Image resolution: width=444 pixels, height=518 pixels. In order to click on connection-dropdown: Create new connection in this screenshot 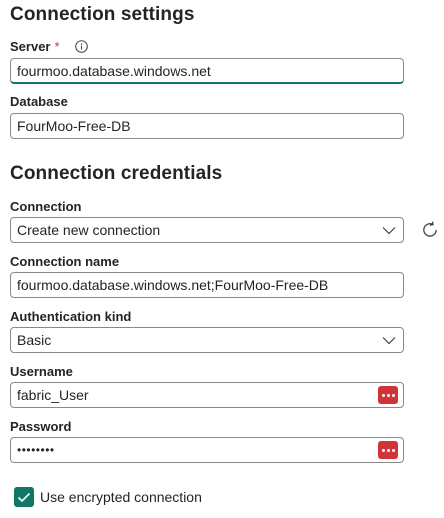, I will do `click(207, 230)`.